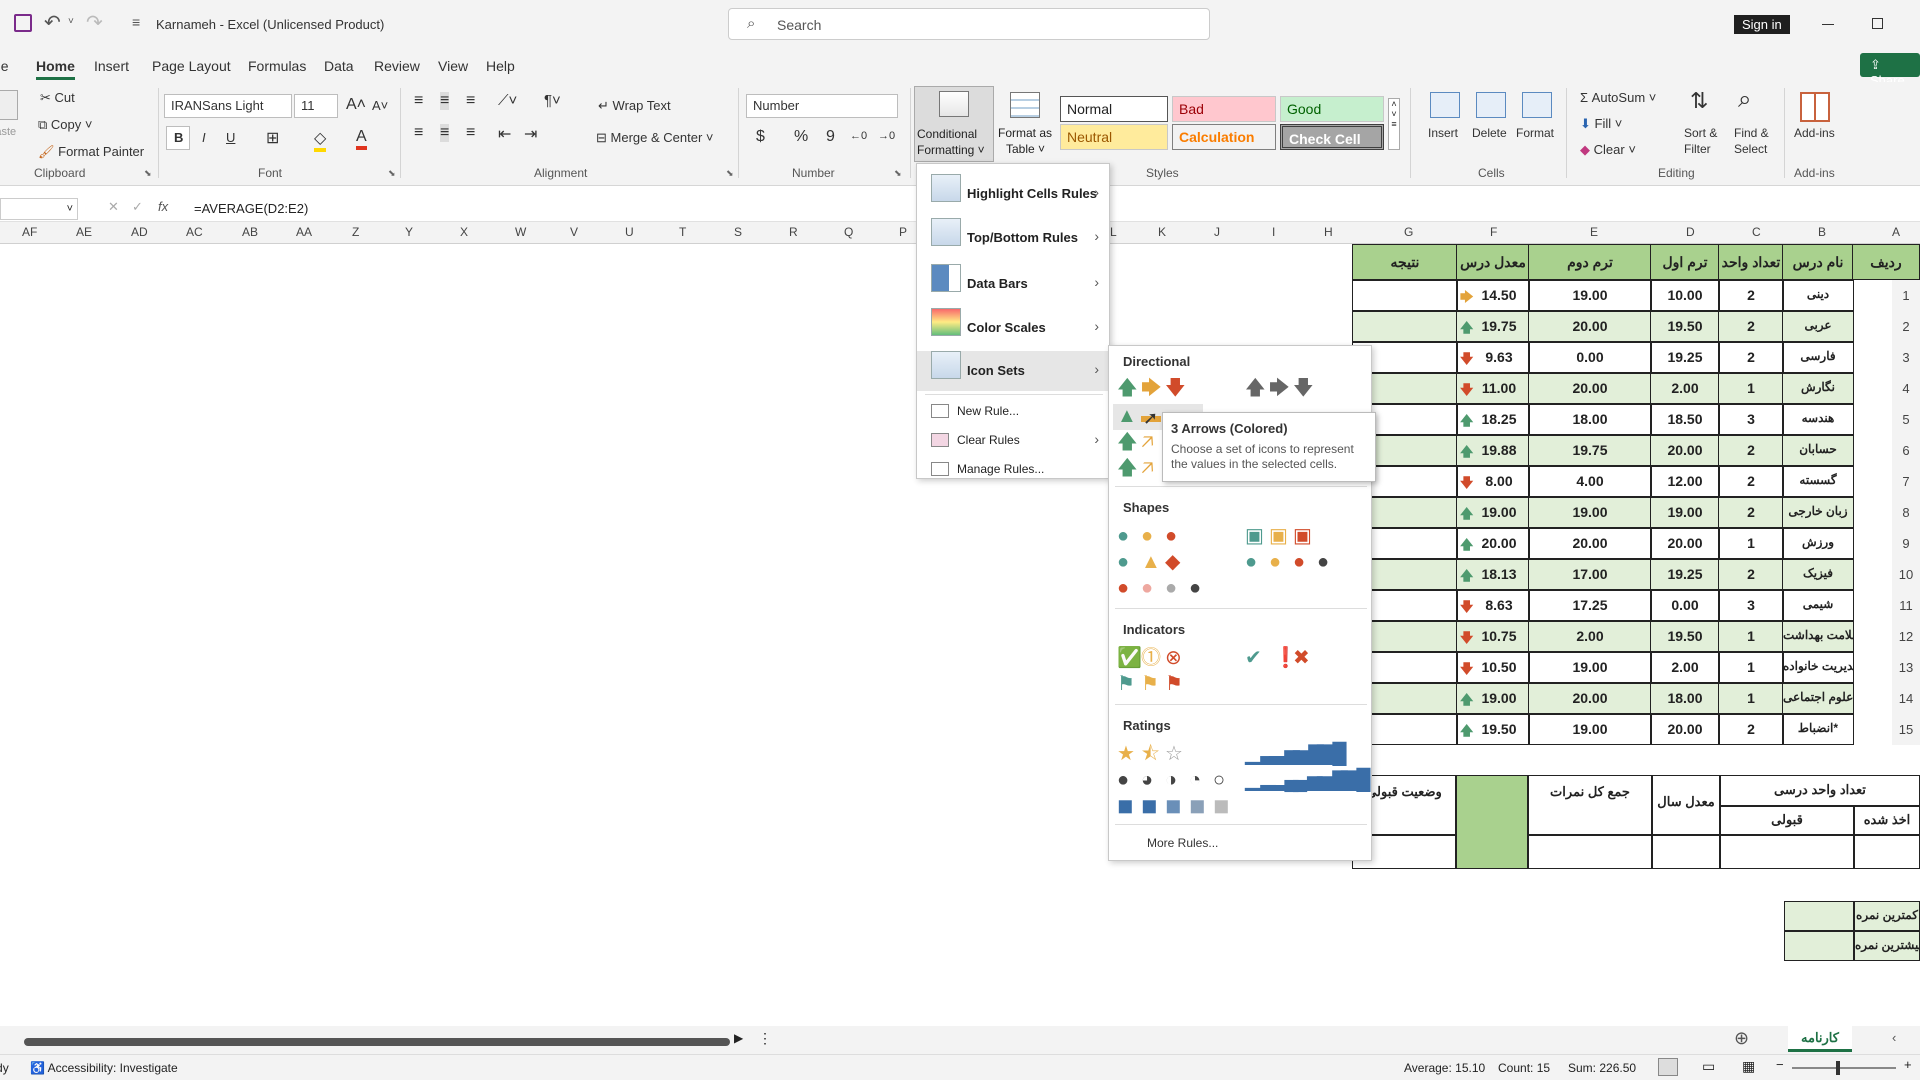 The image size is (1920, 1080). What do you see at coordinates (418, 101) in the screenshot?
I see `top-align-icon: ≡` at bounding box center [418, 101].